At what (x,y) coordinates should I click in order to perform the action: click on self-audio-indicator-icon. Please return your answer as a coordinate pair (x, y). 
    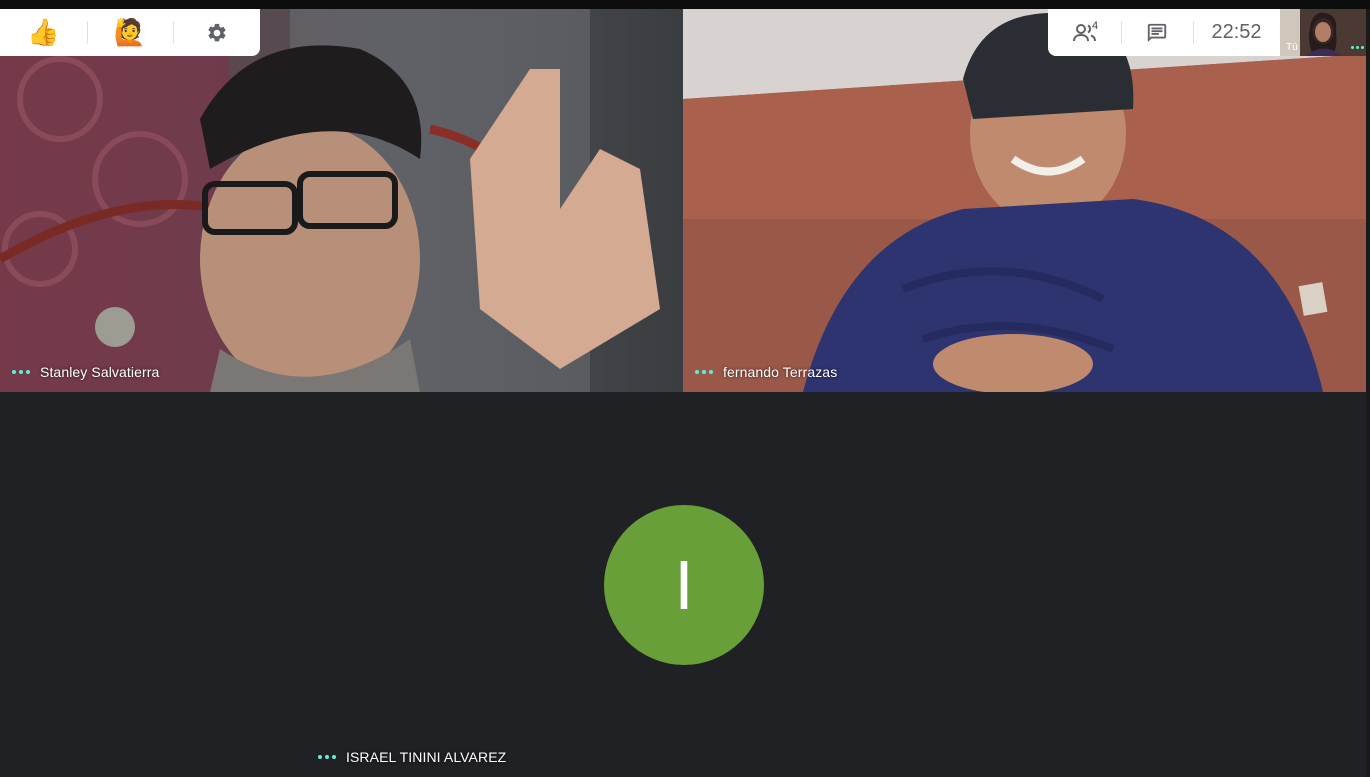
    Looking at the image, I should click on (1357, 47).